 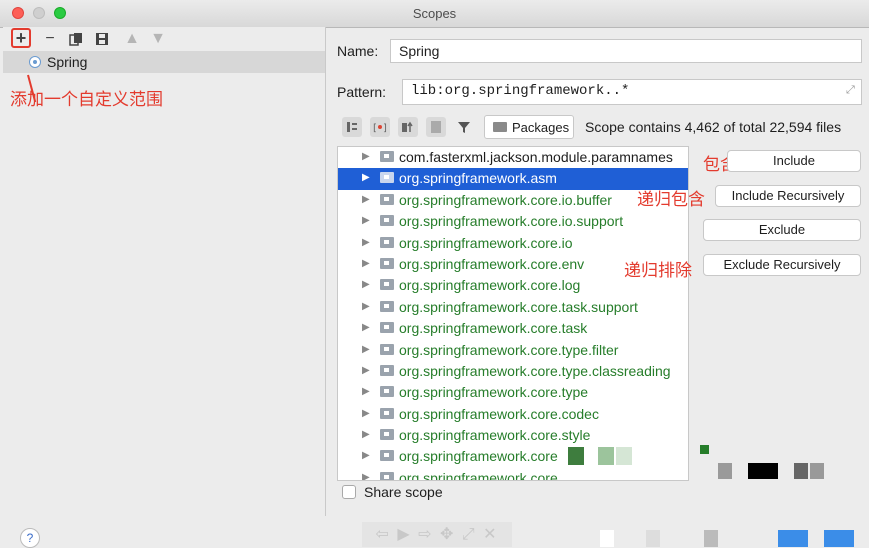 What do you see at coordinates (349, 492) in the screenshot?
I see `share-scope-checkbox` at bounding box center [349, 492].